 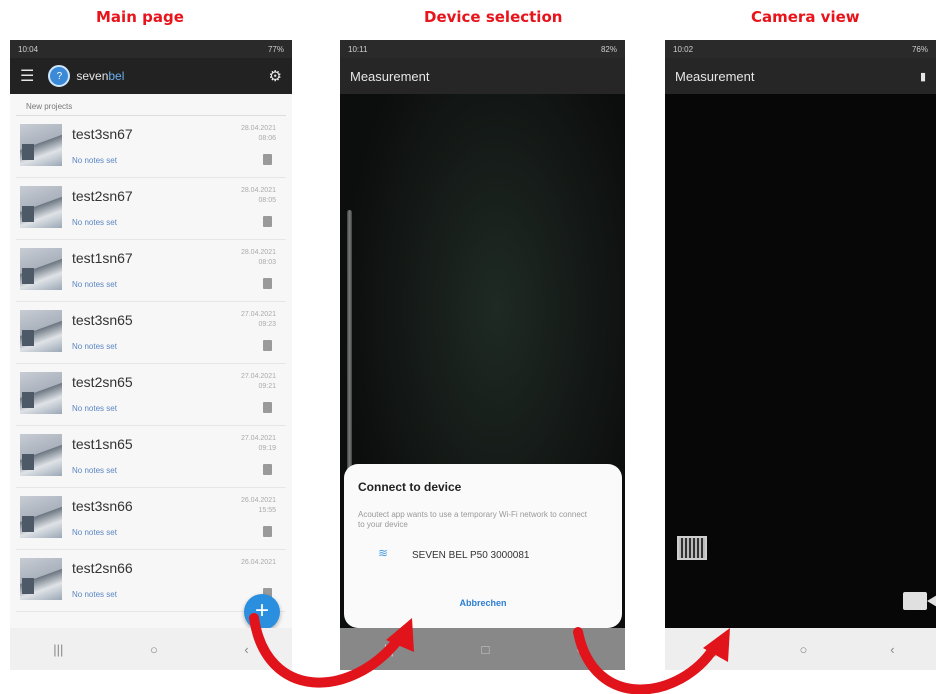 I want to click on arrow-main-to-device, so click(x=326, y=650).